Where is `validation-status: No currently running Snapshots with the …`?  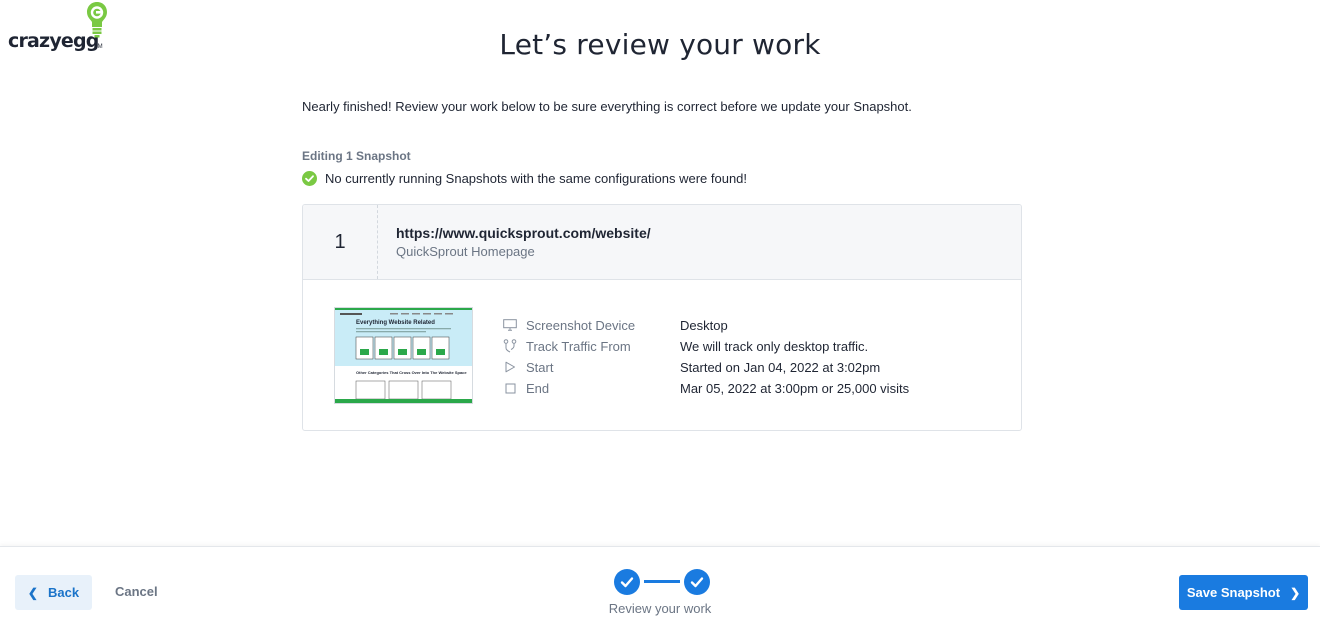
validation-status: No currently running Snapshots with the … is located at coordinates (524, 178).